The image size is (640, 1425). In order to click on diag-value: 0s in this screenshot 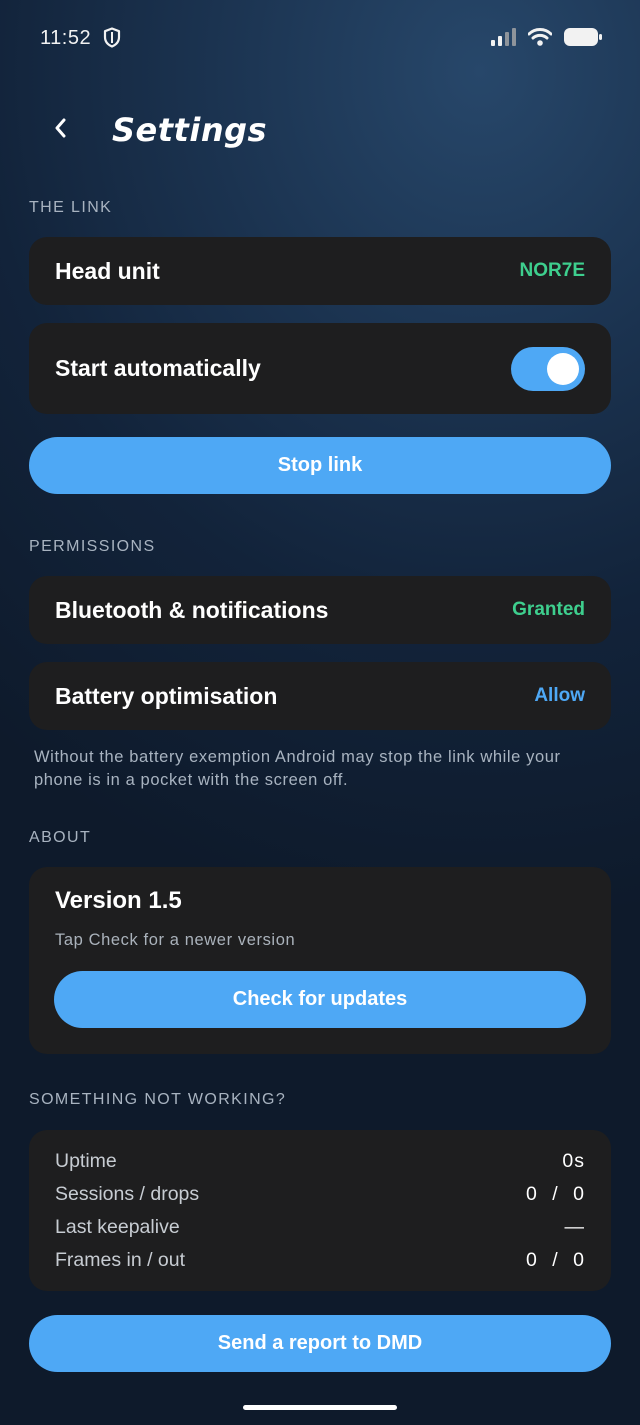, I will do `click(573, 1161)`.